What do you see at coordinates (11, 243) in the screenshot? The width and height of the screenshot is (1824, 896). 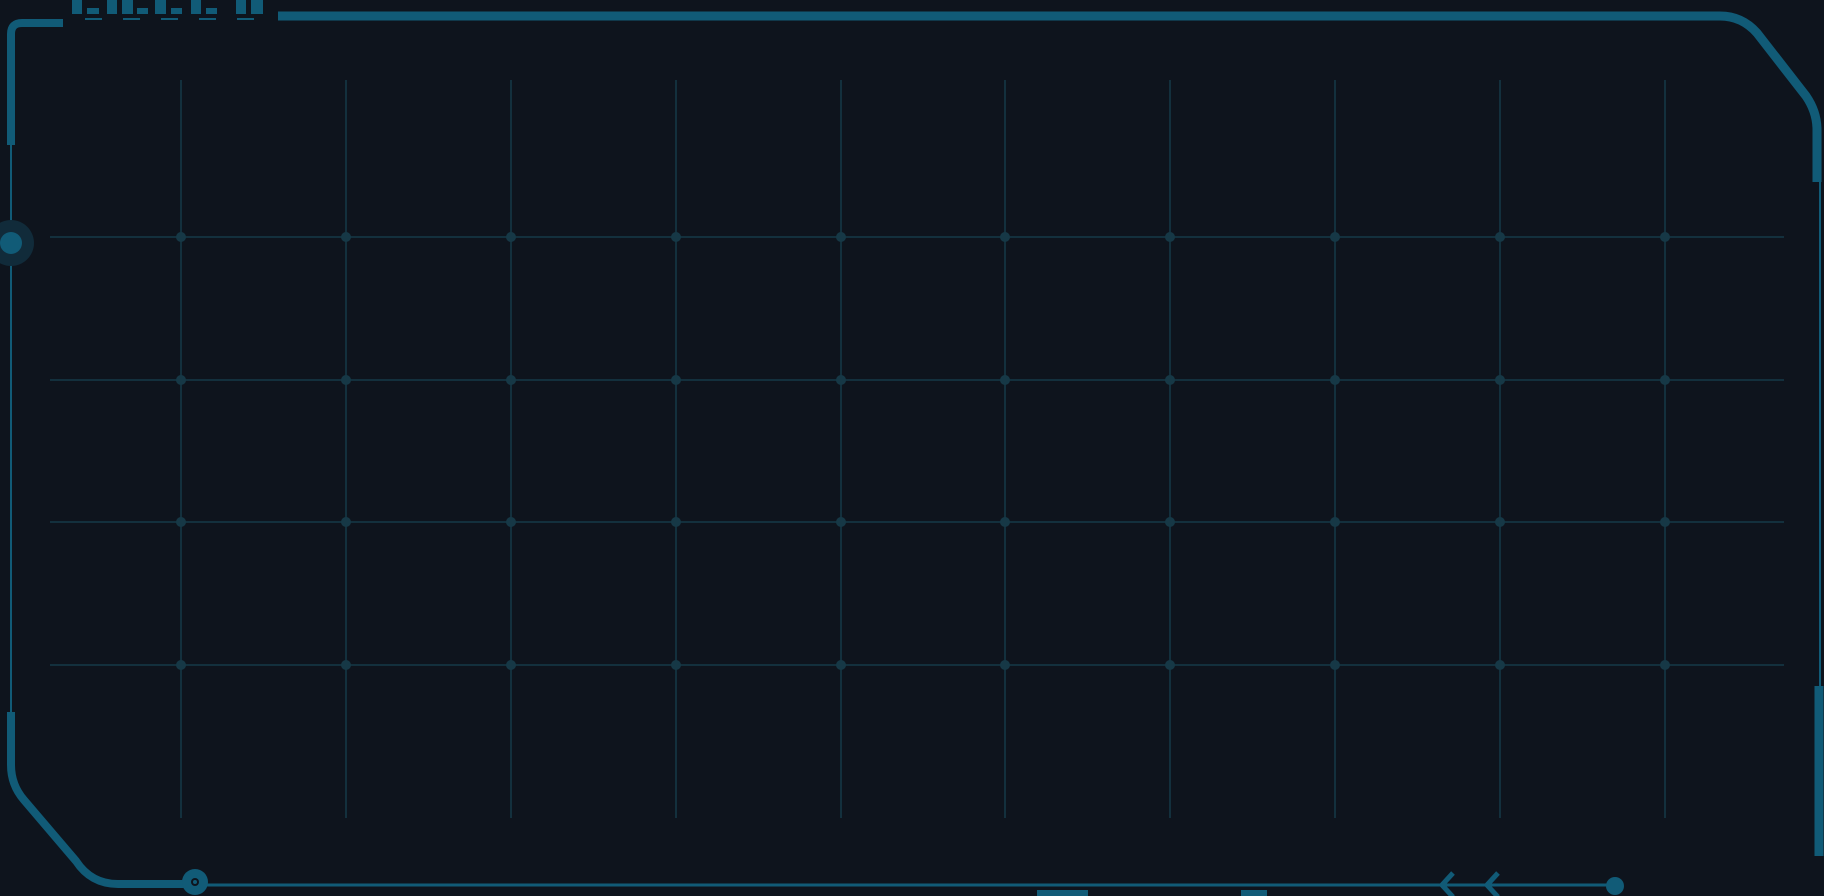 I see `circle-node-core` at bounding box center [11, 243].